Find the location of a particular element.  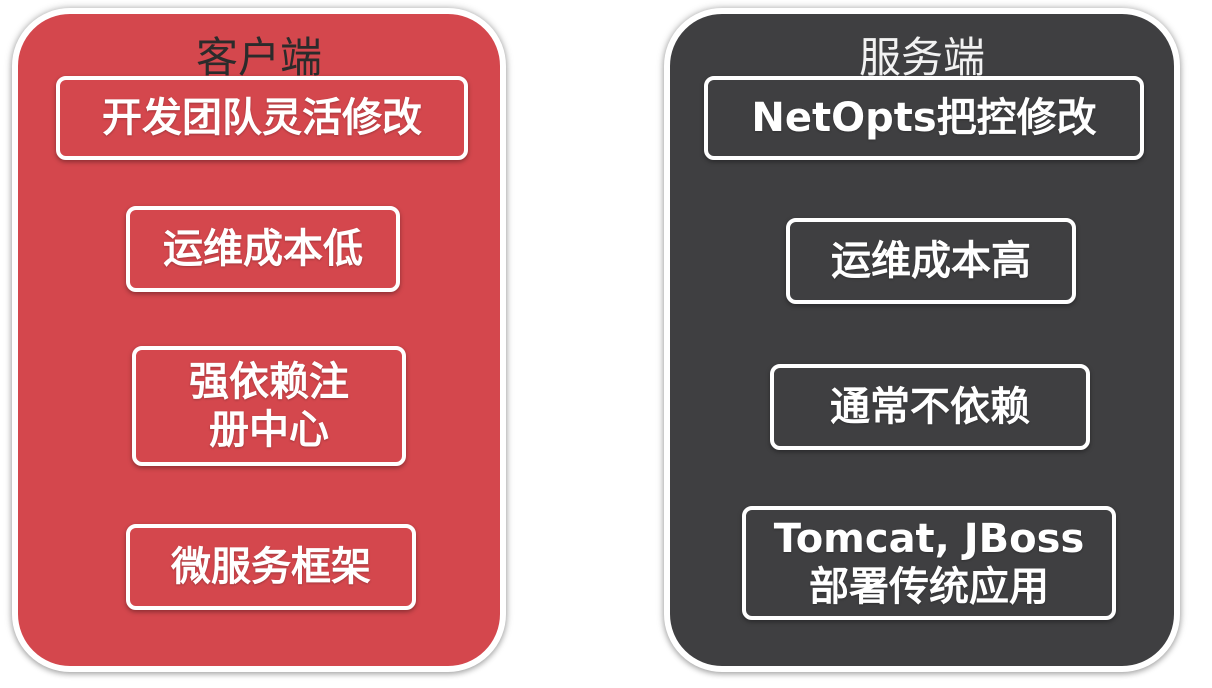

client-item-label: 微服务框架 is located at coordinates (271, 567).